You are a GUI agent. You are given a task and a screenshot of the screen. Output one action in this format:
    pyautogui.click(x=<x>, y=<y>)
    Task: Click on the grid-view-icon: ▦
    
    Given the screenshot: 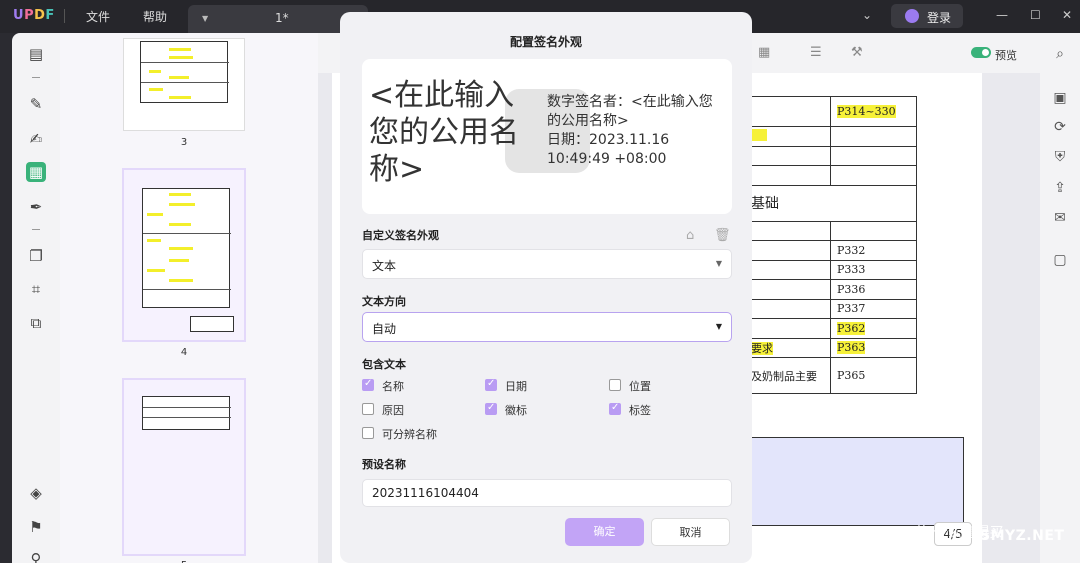 What is the action you would take?
    pyautogui.click(x=764, y=52)
    